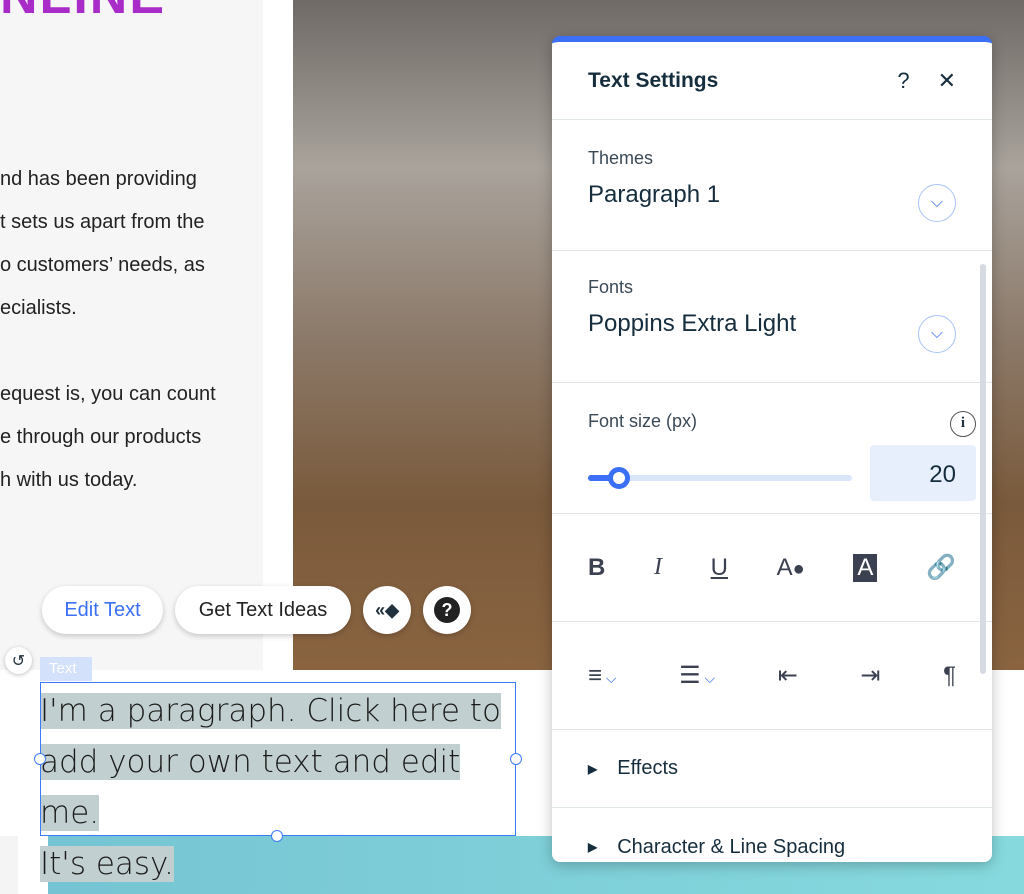  I want to click on body-line: ecialists., so click(38, 308).